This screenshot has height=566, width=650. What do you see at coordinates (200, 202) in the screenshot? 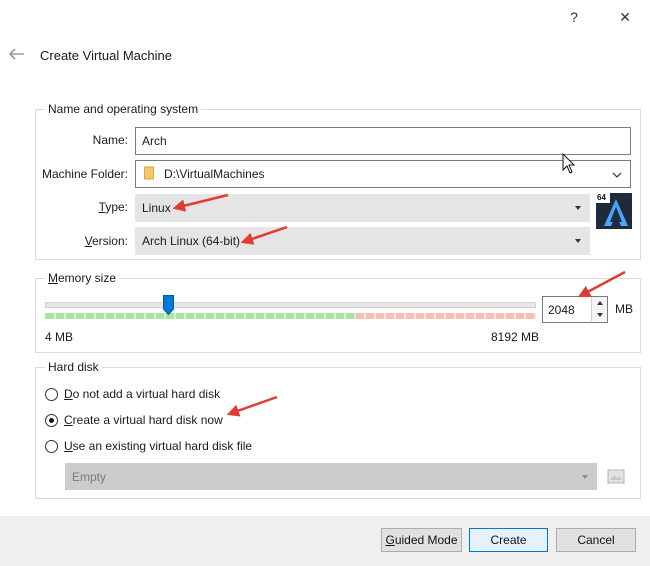
I see `annotation-arrow-type` at bounding box center [200, 202].